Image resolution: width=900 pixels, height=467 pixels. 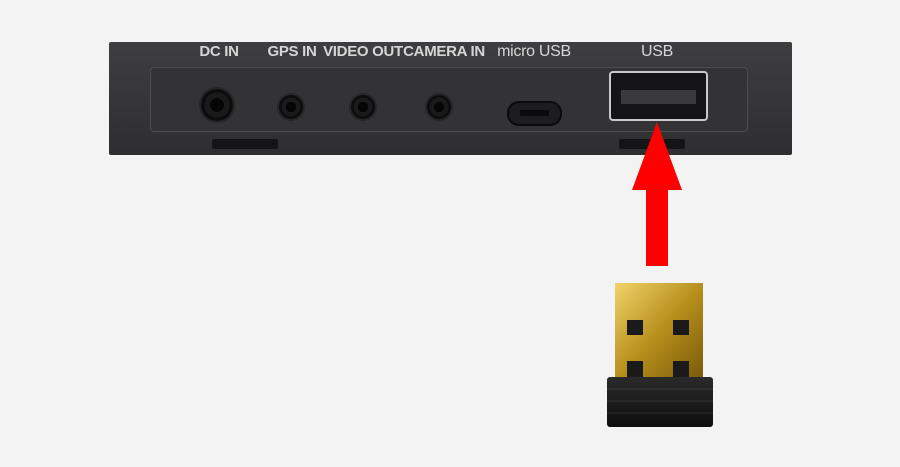 I want to click on dc-in-jack, so click(x=217, y=105).